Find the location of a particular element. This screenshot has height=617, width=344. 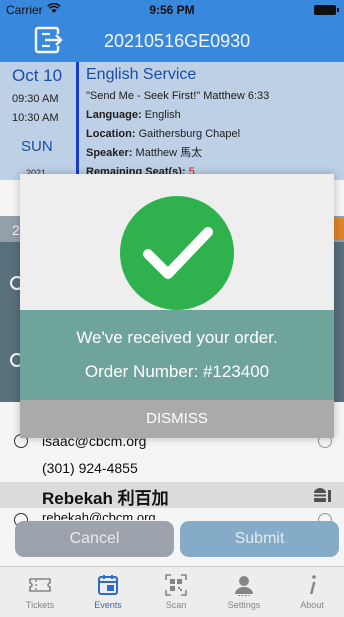

dismiss-button: DISMISS is located at coordinates (177, 419).